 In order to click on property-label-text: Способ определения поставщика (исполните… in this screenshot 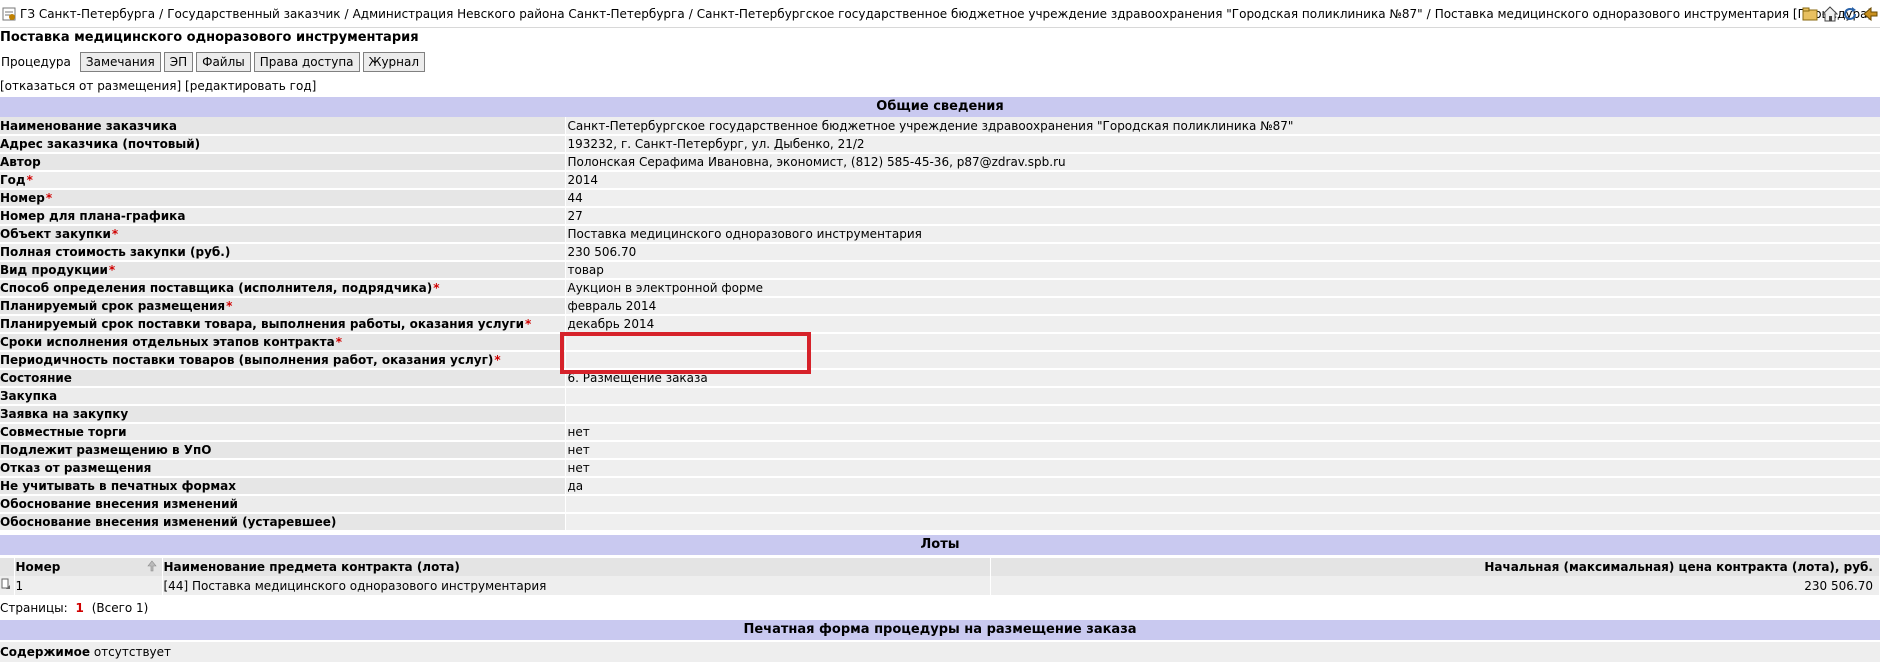, I will do `click(216, 288)`.